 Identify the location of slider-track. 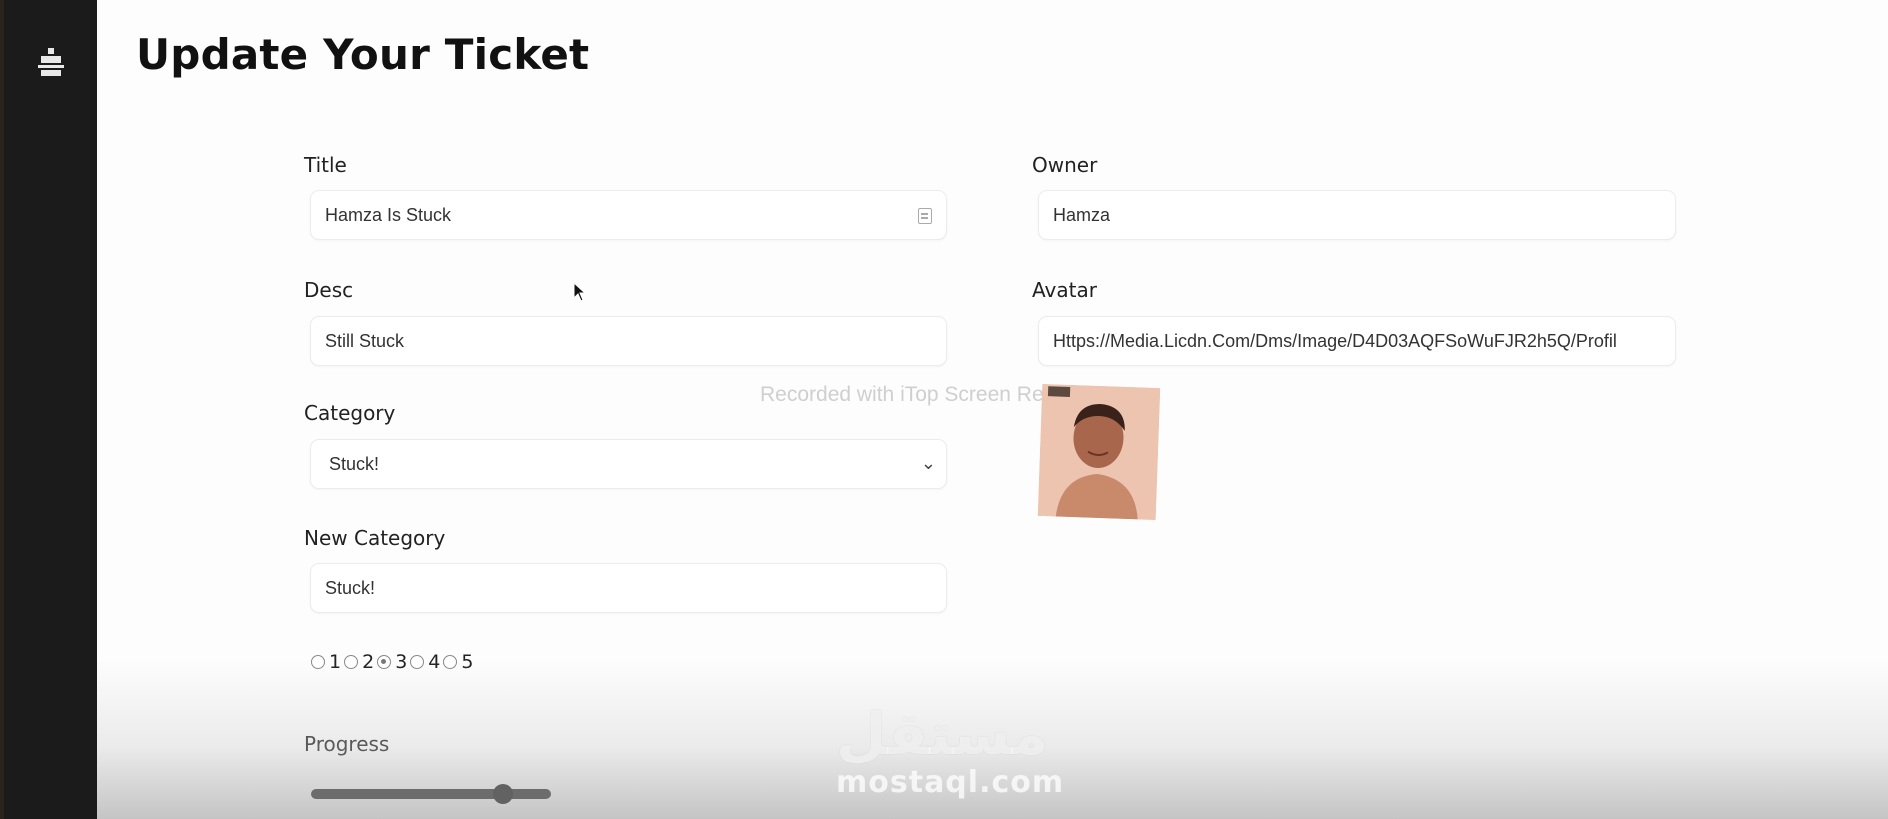
(431, 794).